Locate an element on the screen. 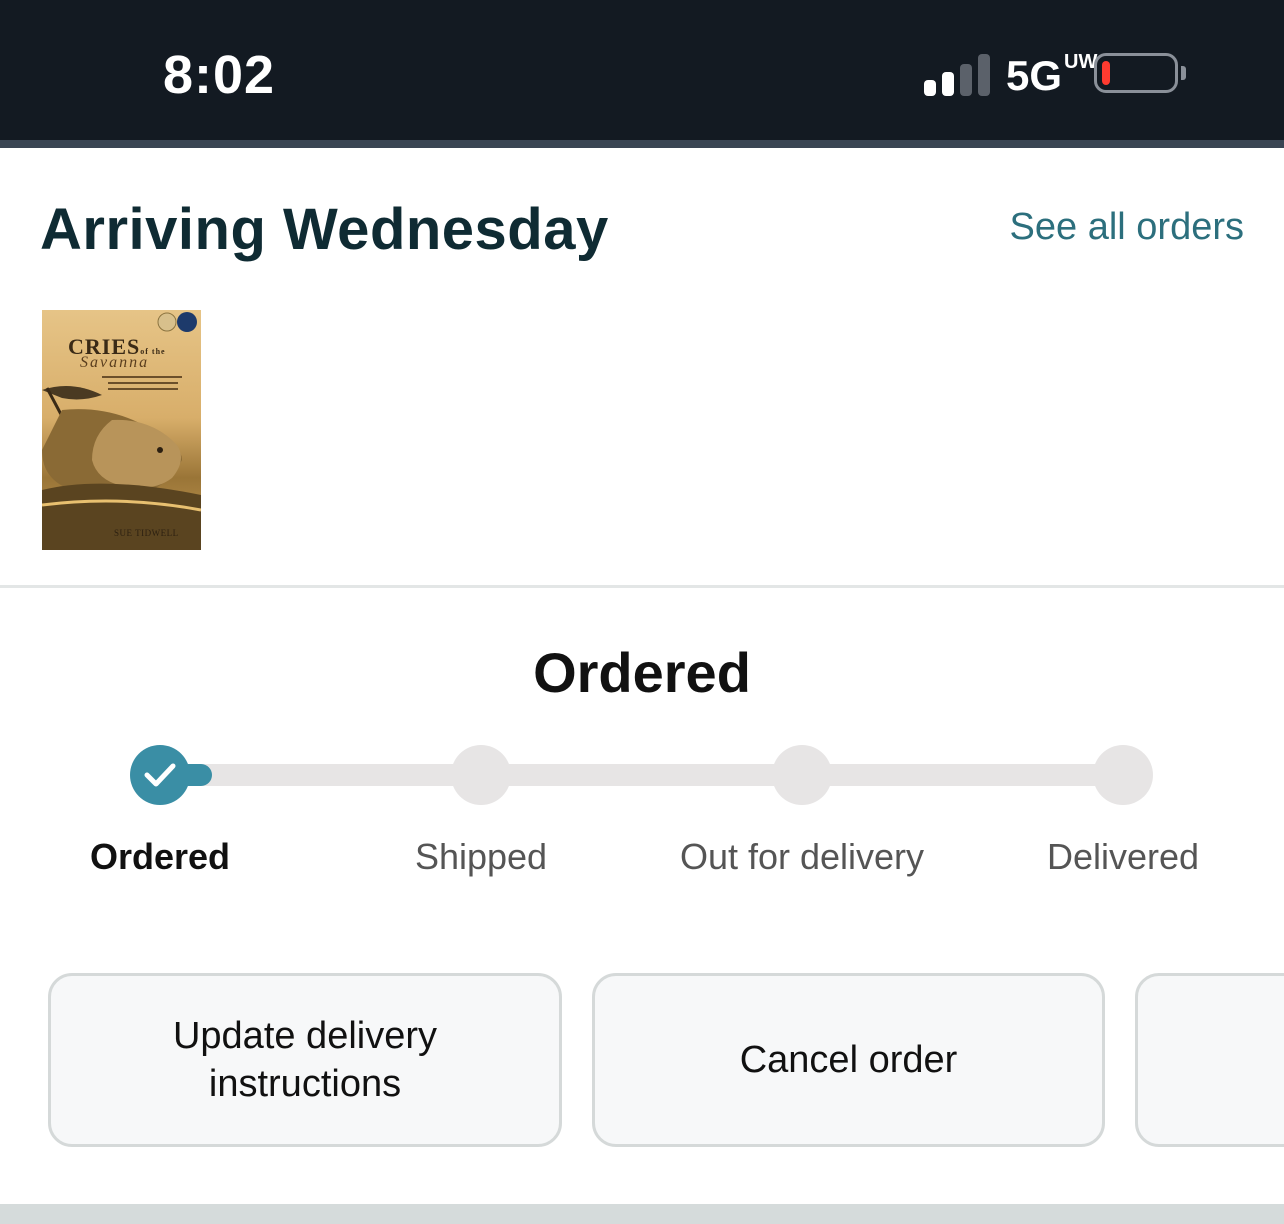  battery-level is located at coordinates (1106, 73).